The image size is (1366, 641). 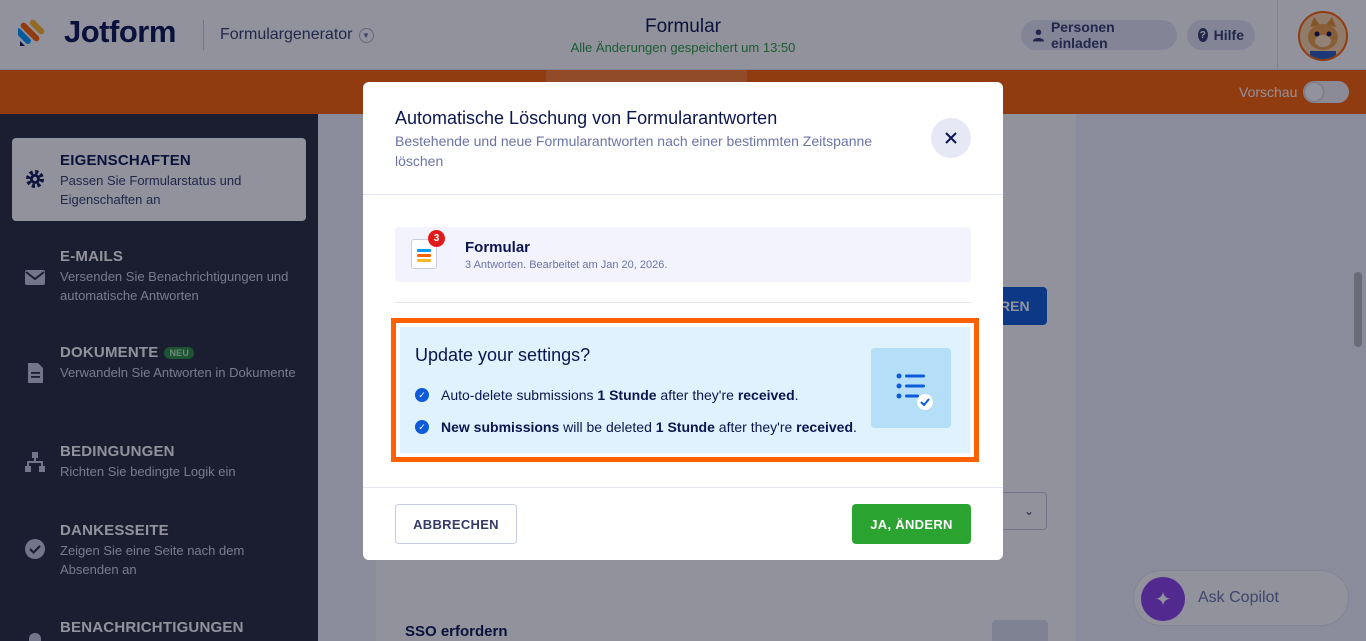 What do you see at coordinates (911, 524) in the screenshot?
I see `confirm-button: JA, ÄNDERN` at bounding box center [911, 524].